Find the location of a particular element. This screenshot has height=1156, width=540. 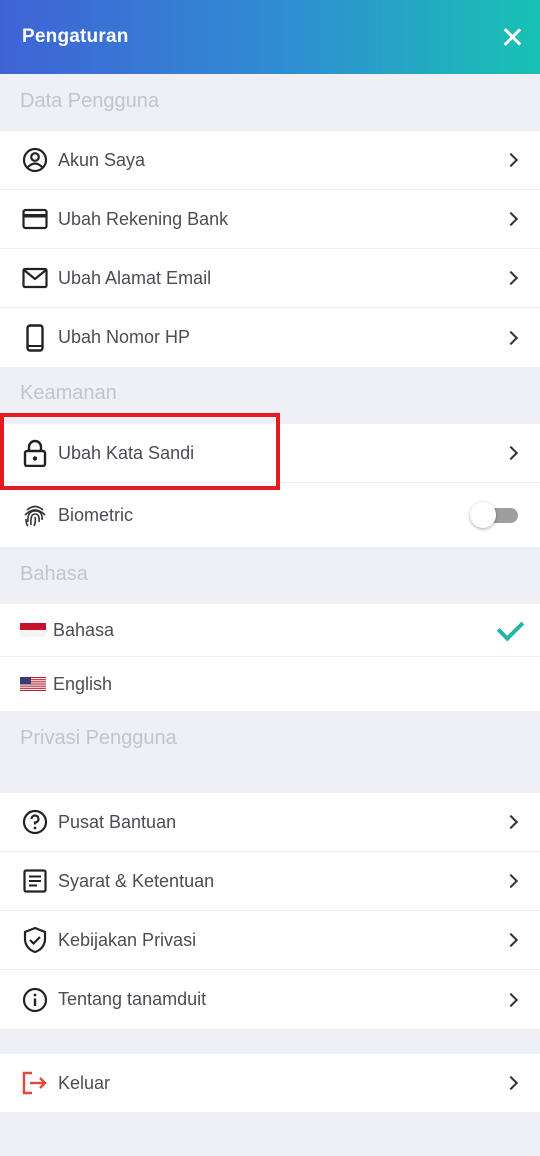

menu-item-ubah-nomor-hp: Ubah Nomor HP is located at coordinates (270, 337).